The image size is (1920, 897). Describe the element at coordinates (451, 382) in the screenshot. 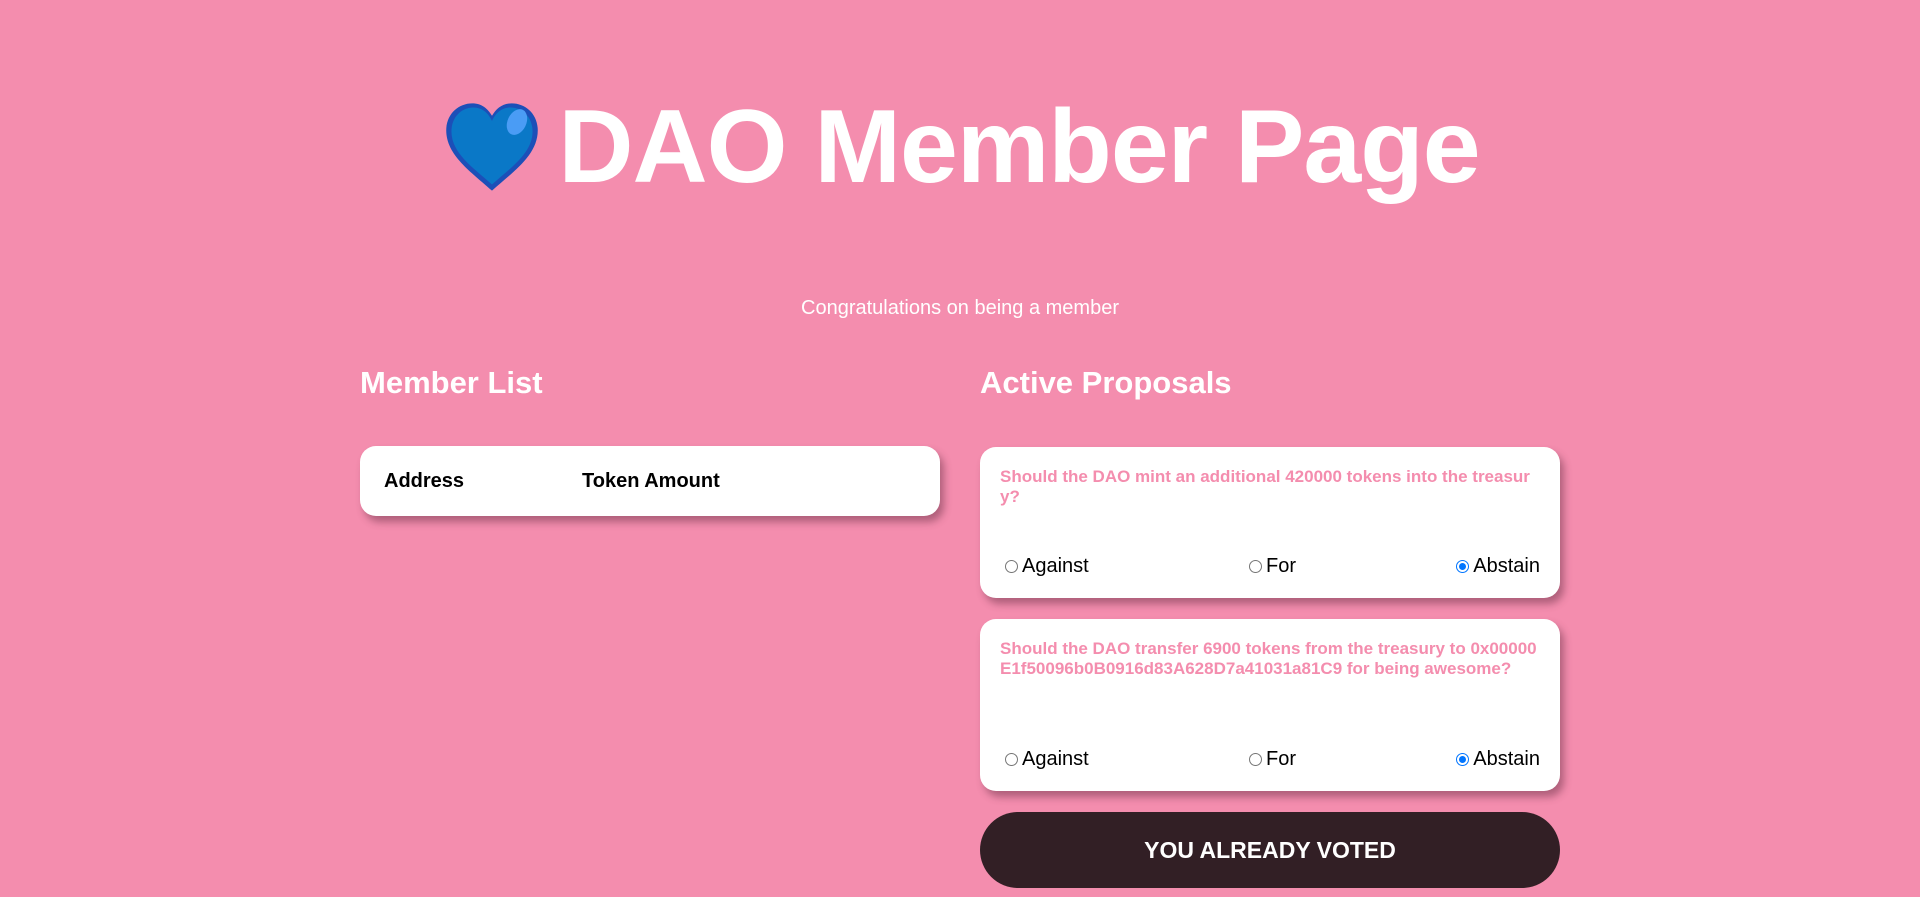

I see `member-list-title: Member List` at that location.